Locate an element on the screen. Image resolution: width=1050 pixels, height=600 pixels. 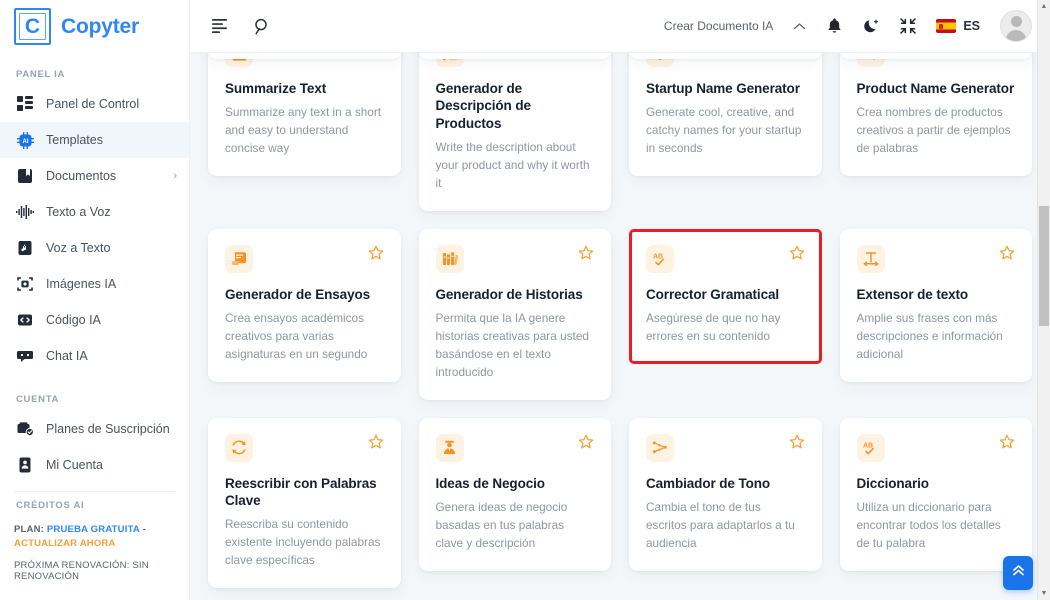
sidebar-item-voz-a-texto: Voz a Texto is located at coordinates (94, 248).